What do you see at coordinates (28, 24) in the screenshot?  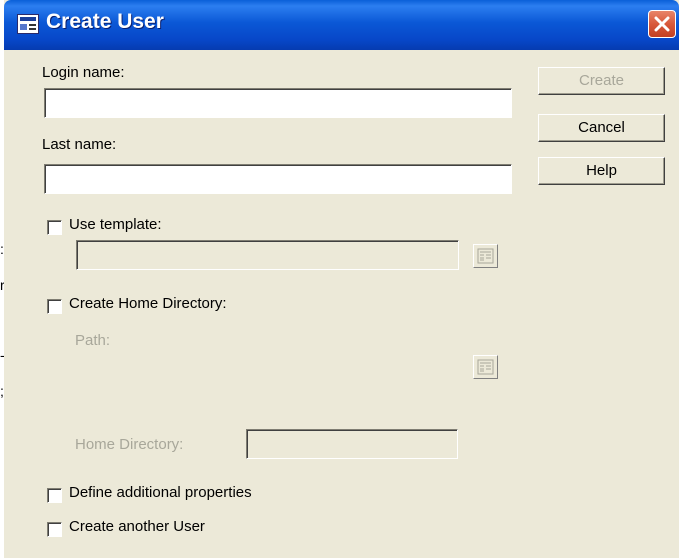 I see `dialog-window-icon` at bounding box center [28, 24].